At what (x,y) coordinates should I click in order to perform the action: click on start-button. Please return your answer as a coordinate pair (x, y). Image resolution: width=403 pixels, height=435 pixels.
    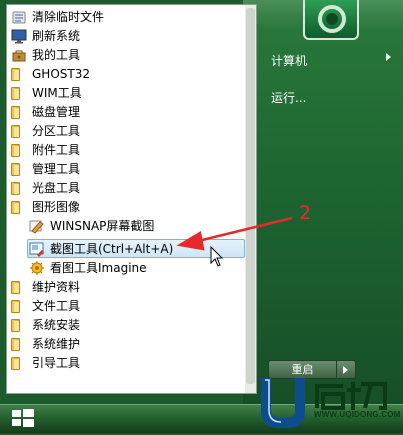
    Looking at the image, I should click on (24, 418).